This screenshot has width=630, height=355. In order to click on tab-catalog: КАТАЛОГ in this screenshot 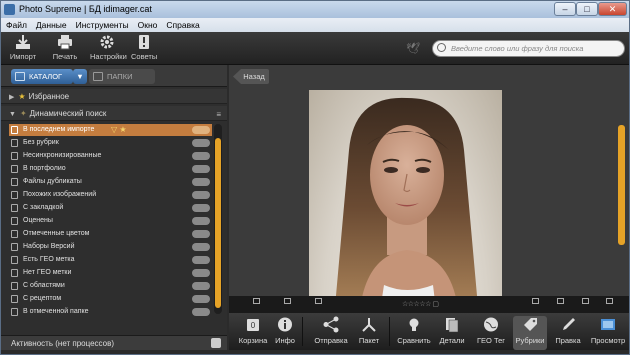, I will do `click(42, 76)`.